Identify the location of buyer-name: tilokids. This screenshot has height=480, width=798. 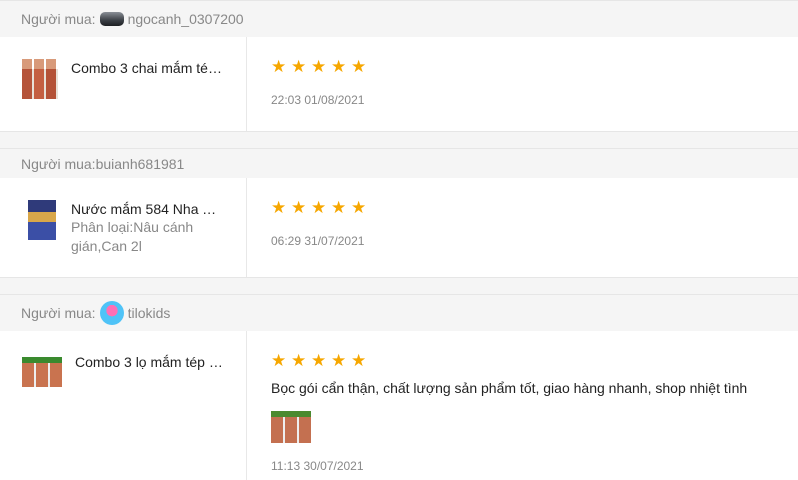
(149, 313).